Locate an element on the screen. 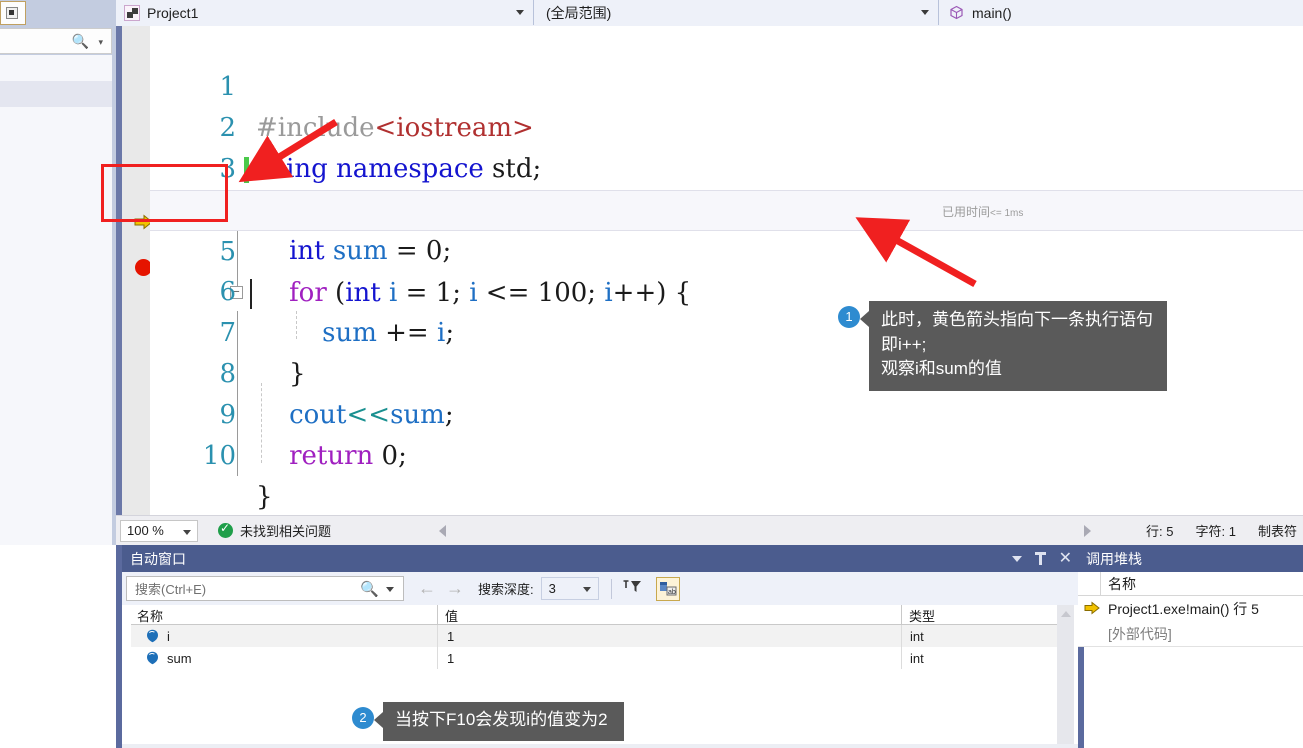  search-depth-value: 3 is located at coordinates (552, 588).